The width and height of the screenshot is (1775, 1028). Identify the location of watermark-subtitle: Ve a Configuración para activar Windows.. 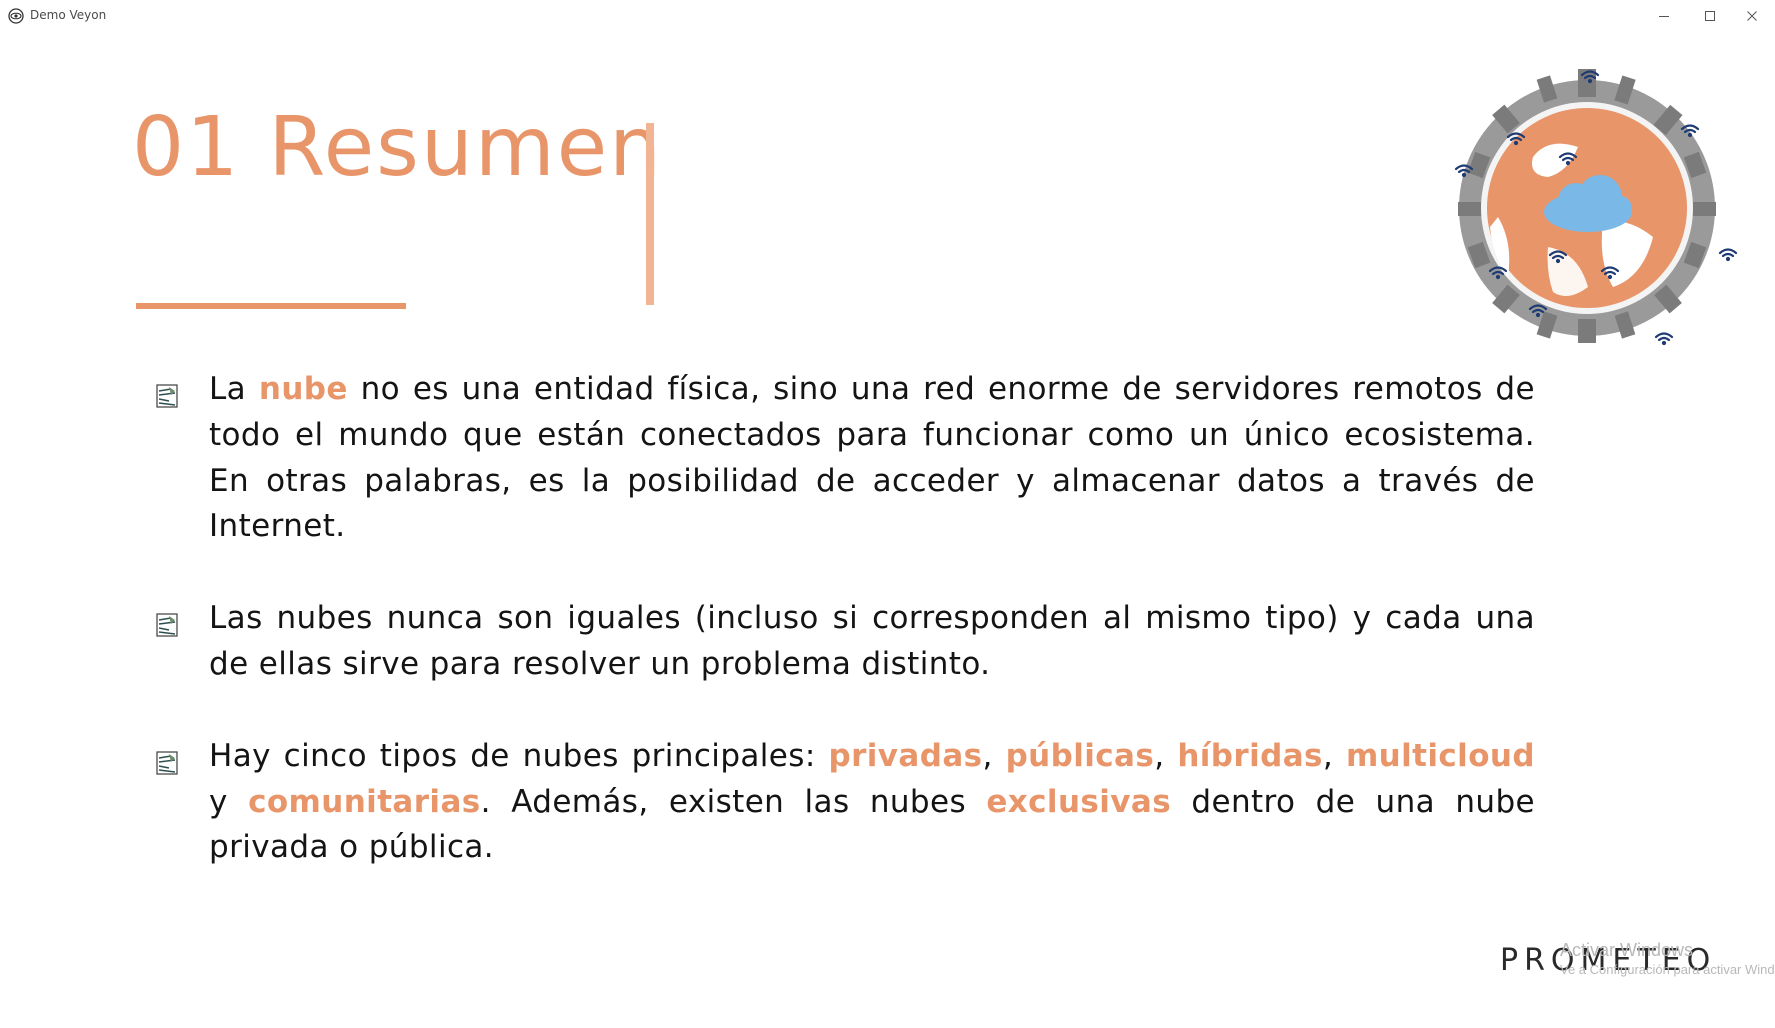
(1667, 969).